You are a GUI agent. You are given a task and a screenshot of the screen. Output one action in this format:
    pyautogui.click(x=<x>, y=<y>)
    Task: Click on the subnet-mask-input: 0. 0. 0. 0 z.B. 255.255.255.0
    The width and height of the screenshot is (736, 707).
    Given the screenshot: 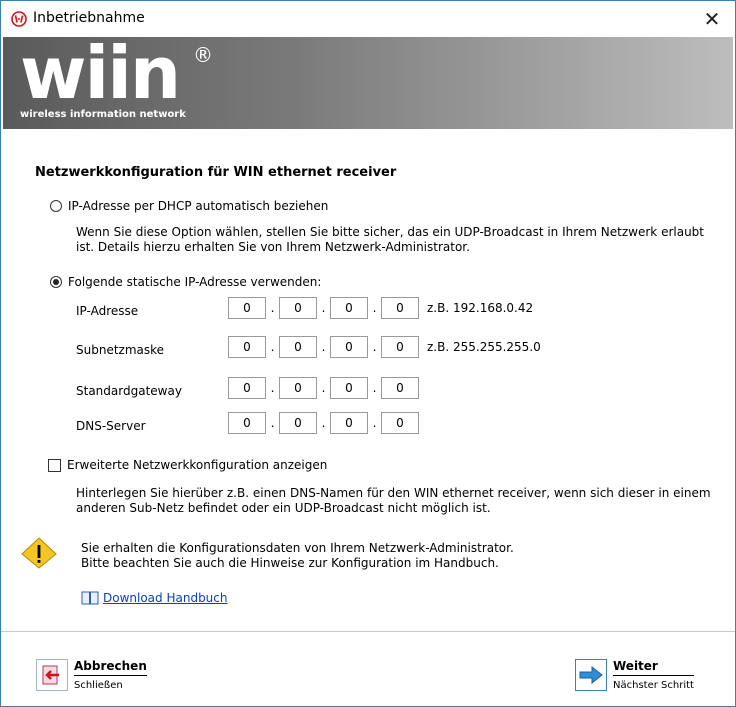 What is the action you would take?
    pyautogui.click(x=384, y=347)
    